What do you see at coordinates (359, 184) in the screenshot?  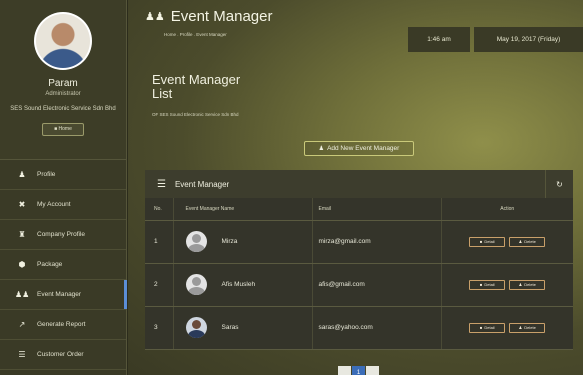 I see `panel-header: ☰ Event Manager ↻` at bounding box center [359, 184].